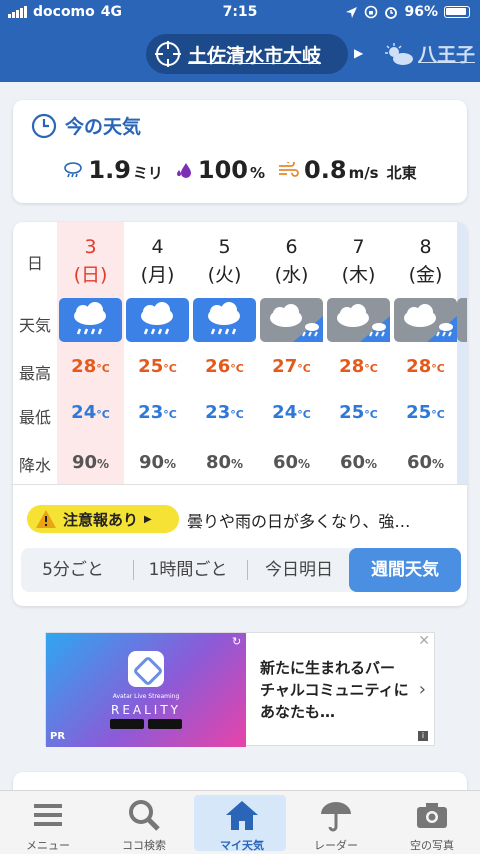 This screenshot has height=854, width=480. Describe the element at coordinates (73, 170) in the screenshot. I see `rain-cloud-small-icon` at that location.